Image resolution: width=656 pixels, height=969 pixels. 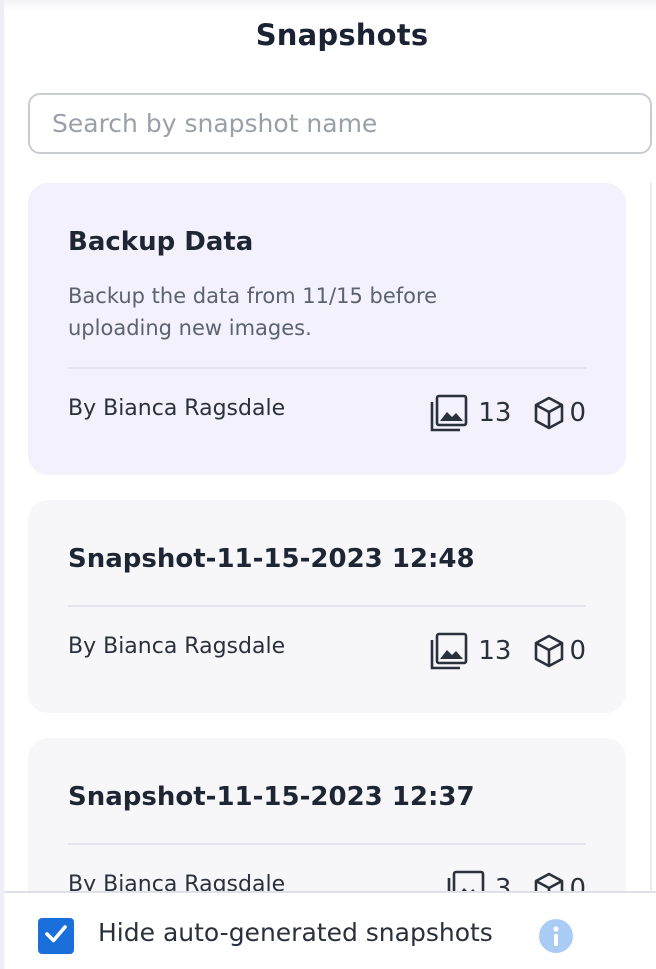 I want to click on image-count: 3, so click(x=503, y=882).